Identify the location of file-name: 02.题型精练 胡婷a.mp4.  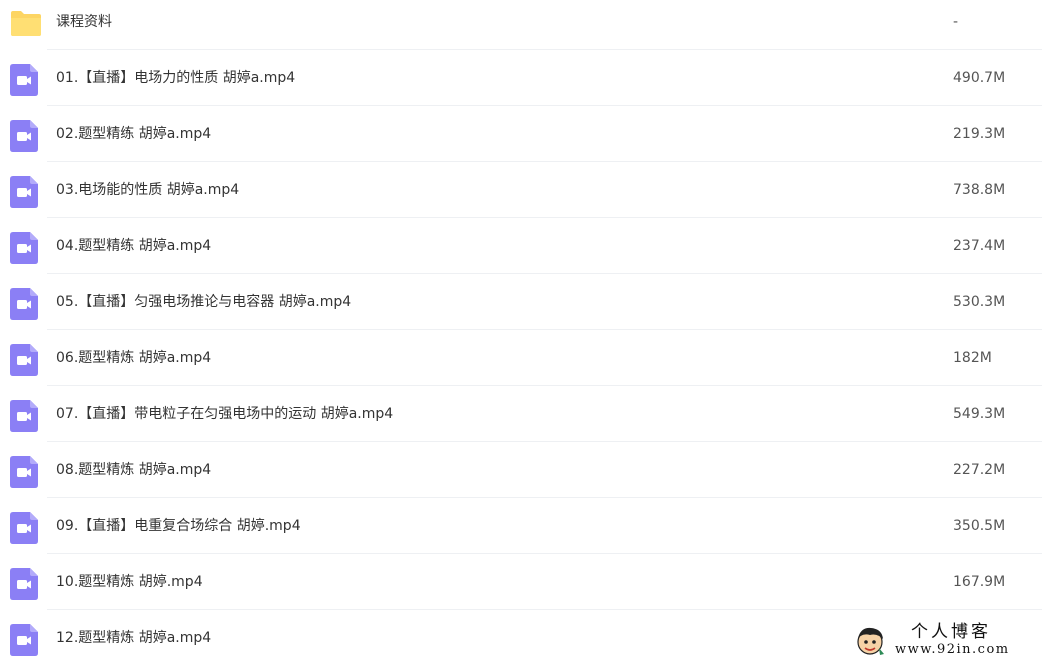
(133, 134).